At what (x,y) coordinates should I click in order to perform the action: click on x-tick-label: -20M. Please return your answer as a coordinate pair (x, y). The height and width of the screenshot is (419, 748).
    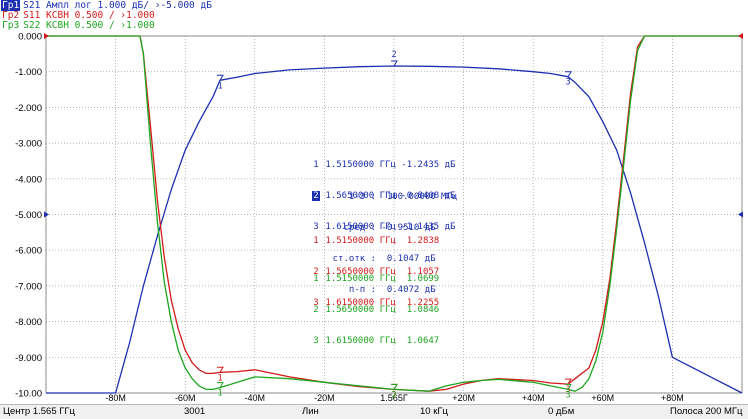
    Looking at the image, I should click on (324, 398).